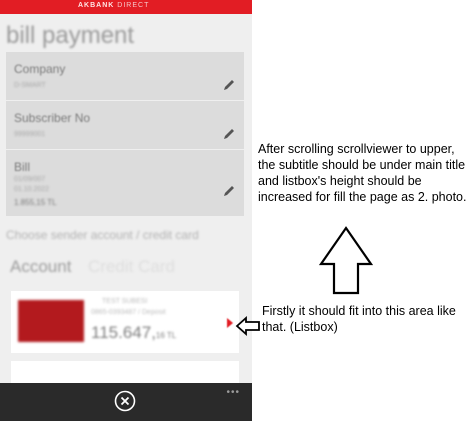  I want to click on more-icon: •••, so click(233, 392).